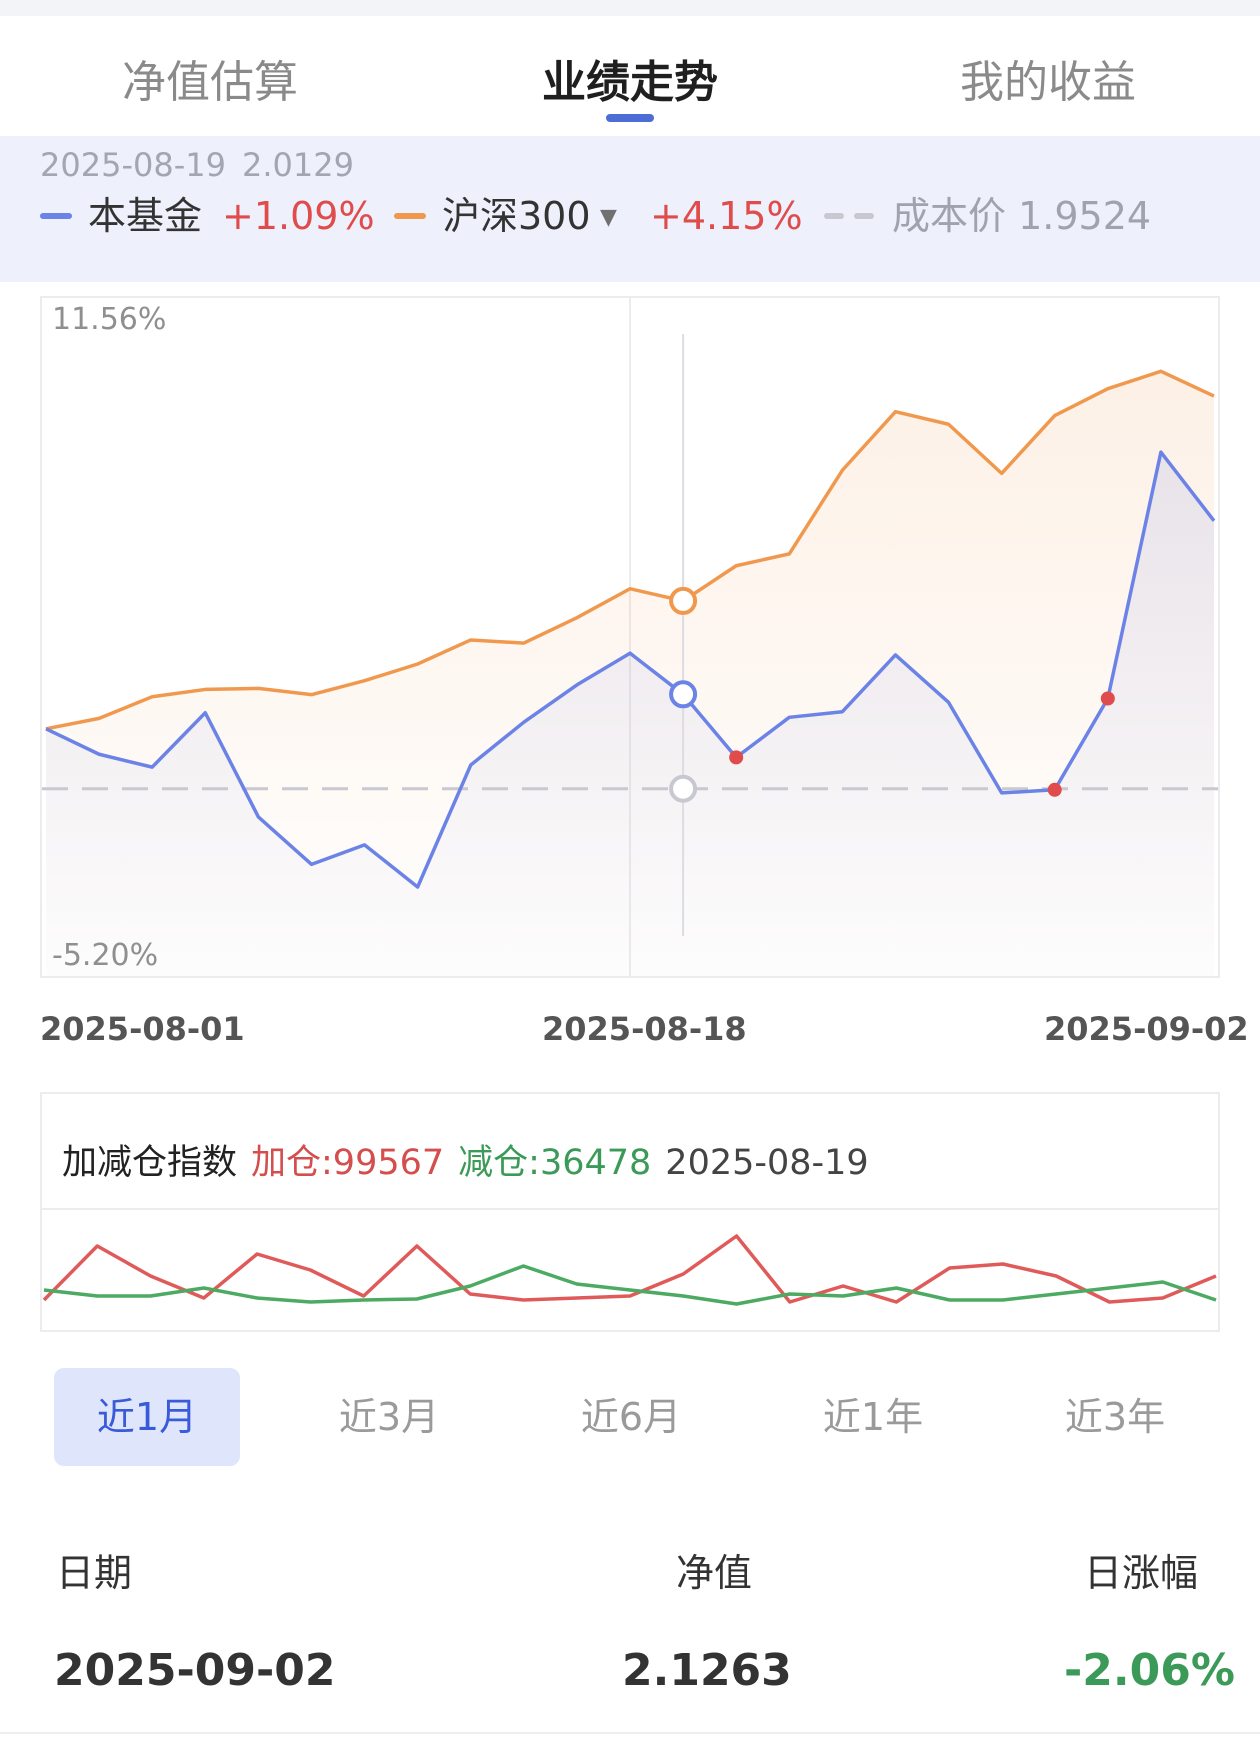 The image size is (1260, 1744). I want to click on period-3y-button: 近3年, so click(1115, 1417).